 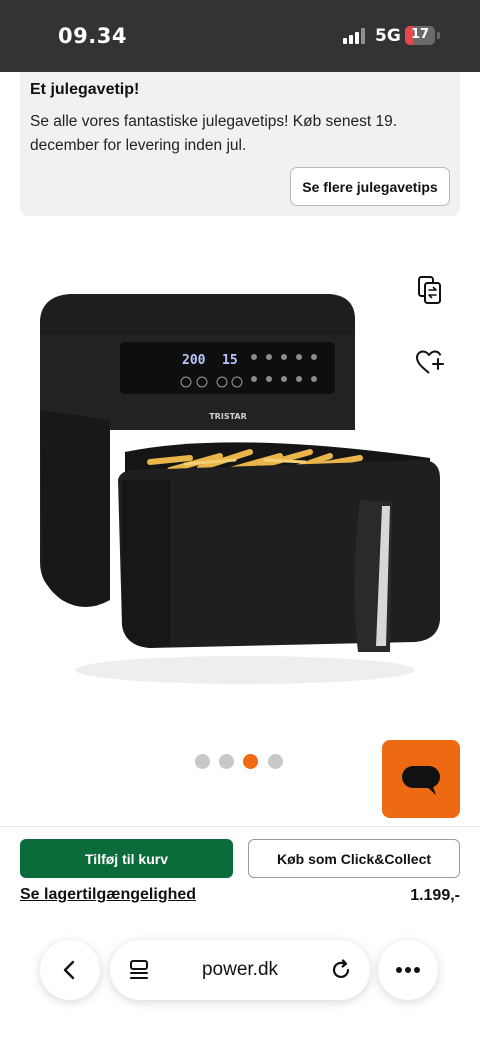 I want to click on add-to-cart-button: Tilføj til kurv, so click(x=126, y=858).